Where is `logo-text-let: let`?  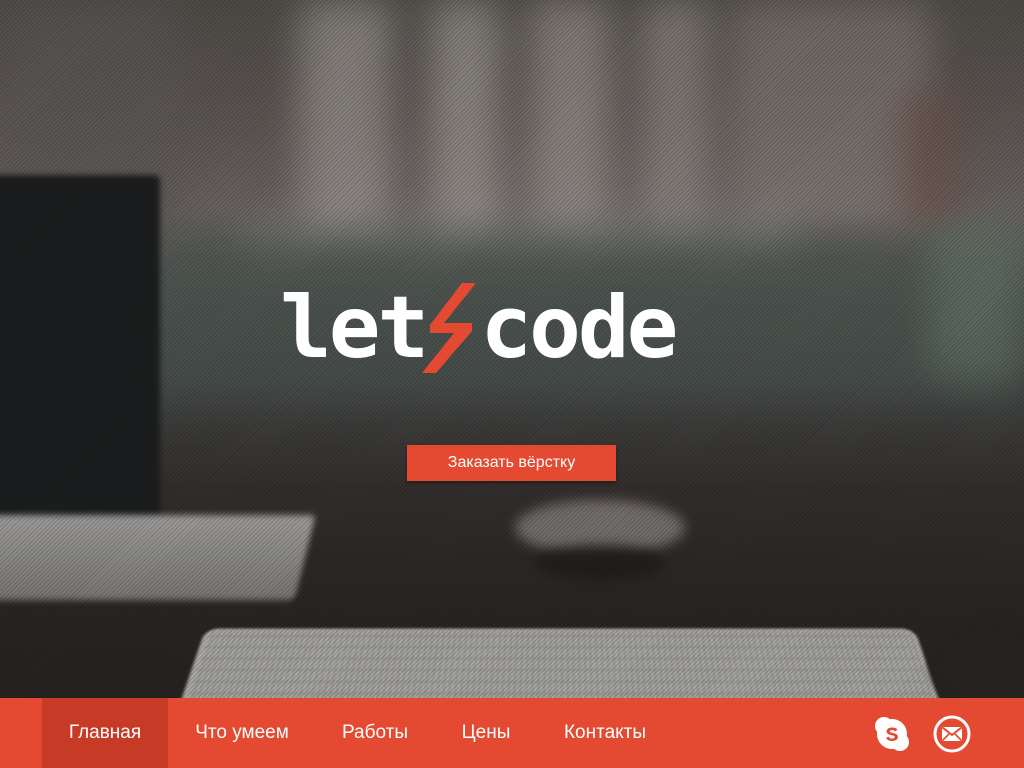
logo-text-let: let is located at coordinates (353, 328).